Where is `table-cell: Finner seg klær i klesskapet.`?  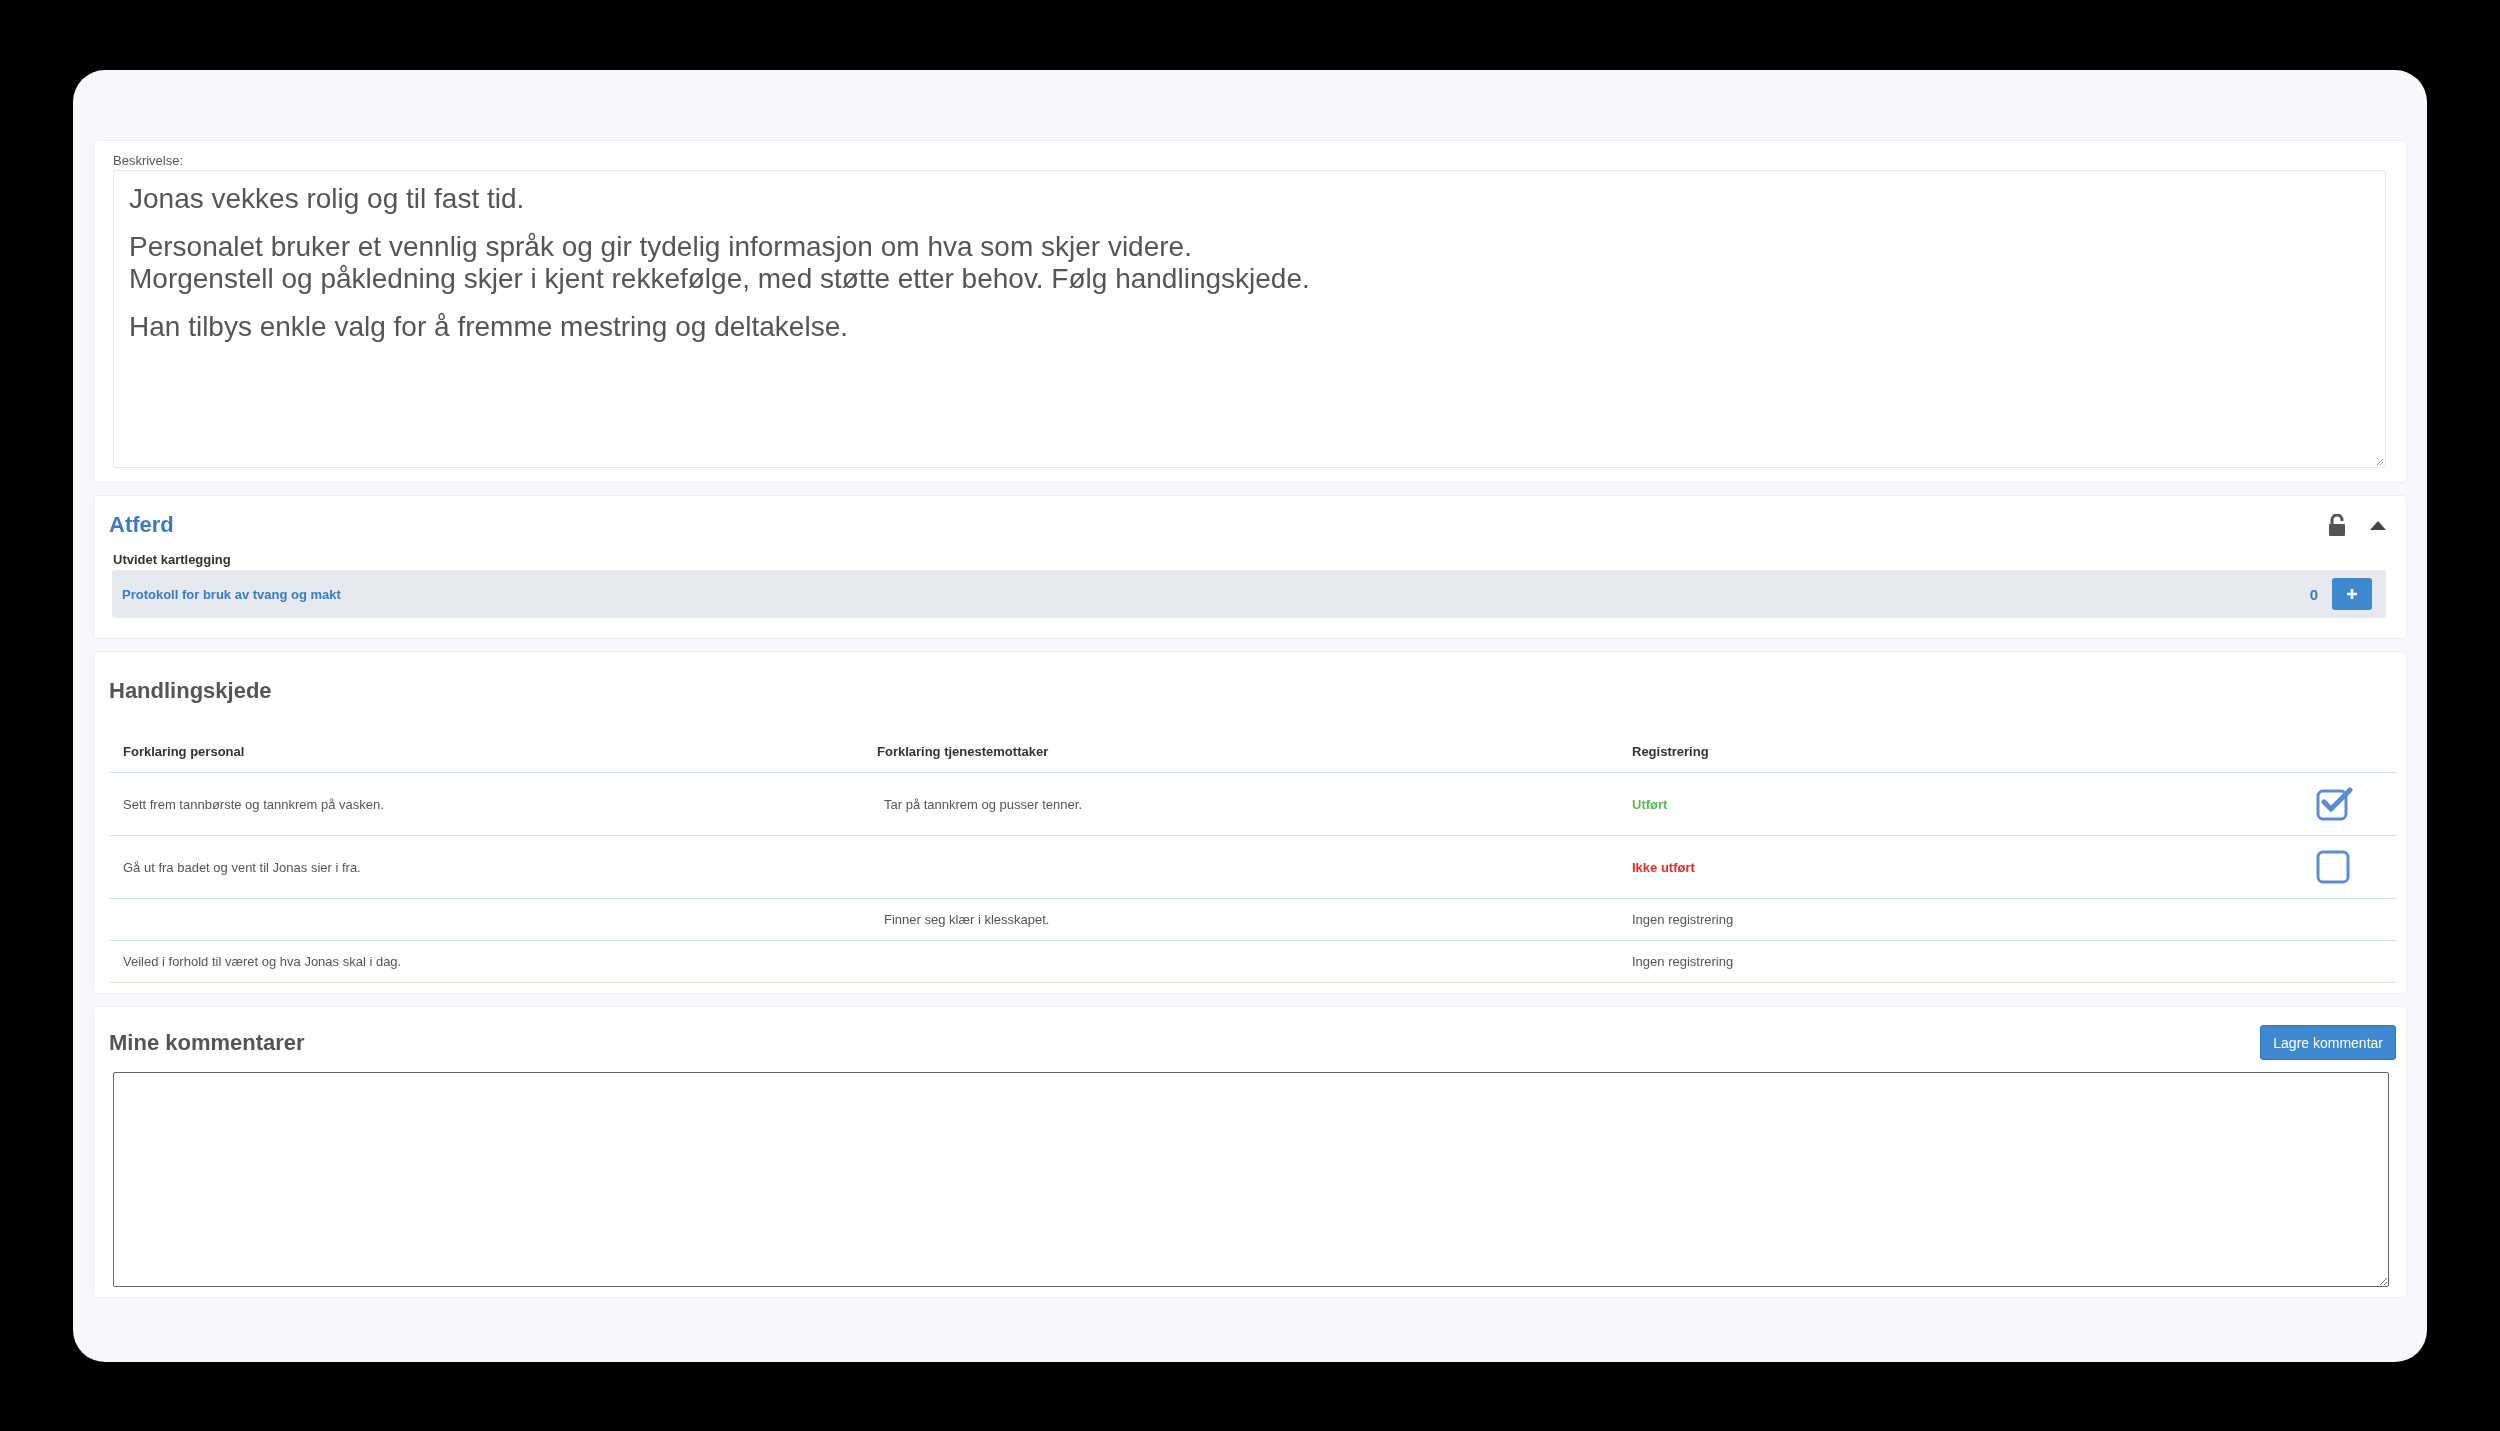
table-cell: Finner seg klær i klesskapet. is located at coordinates (967, 919).